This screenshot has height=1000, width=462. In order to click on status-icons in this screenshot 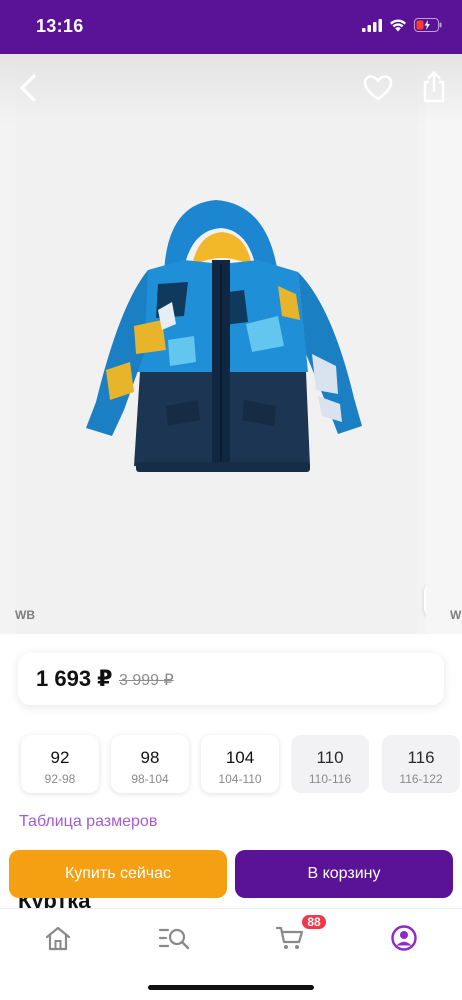, I will do `click(402, 25)`.